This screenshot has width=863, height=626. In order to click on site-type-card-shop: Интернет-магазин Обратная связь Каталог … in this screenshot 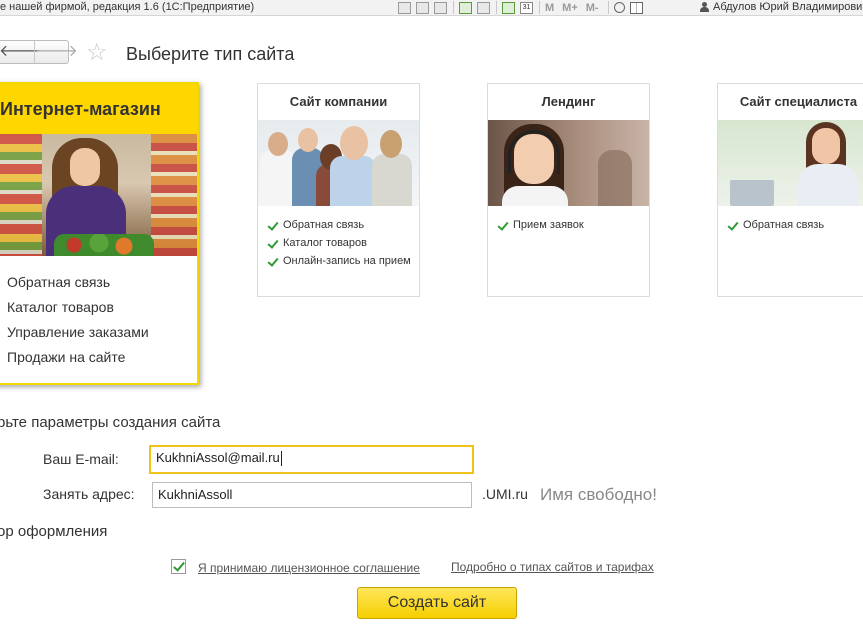, I will do `click(99, 233)`.